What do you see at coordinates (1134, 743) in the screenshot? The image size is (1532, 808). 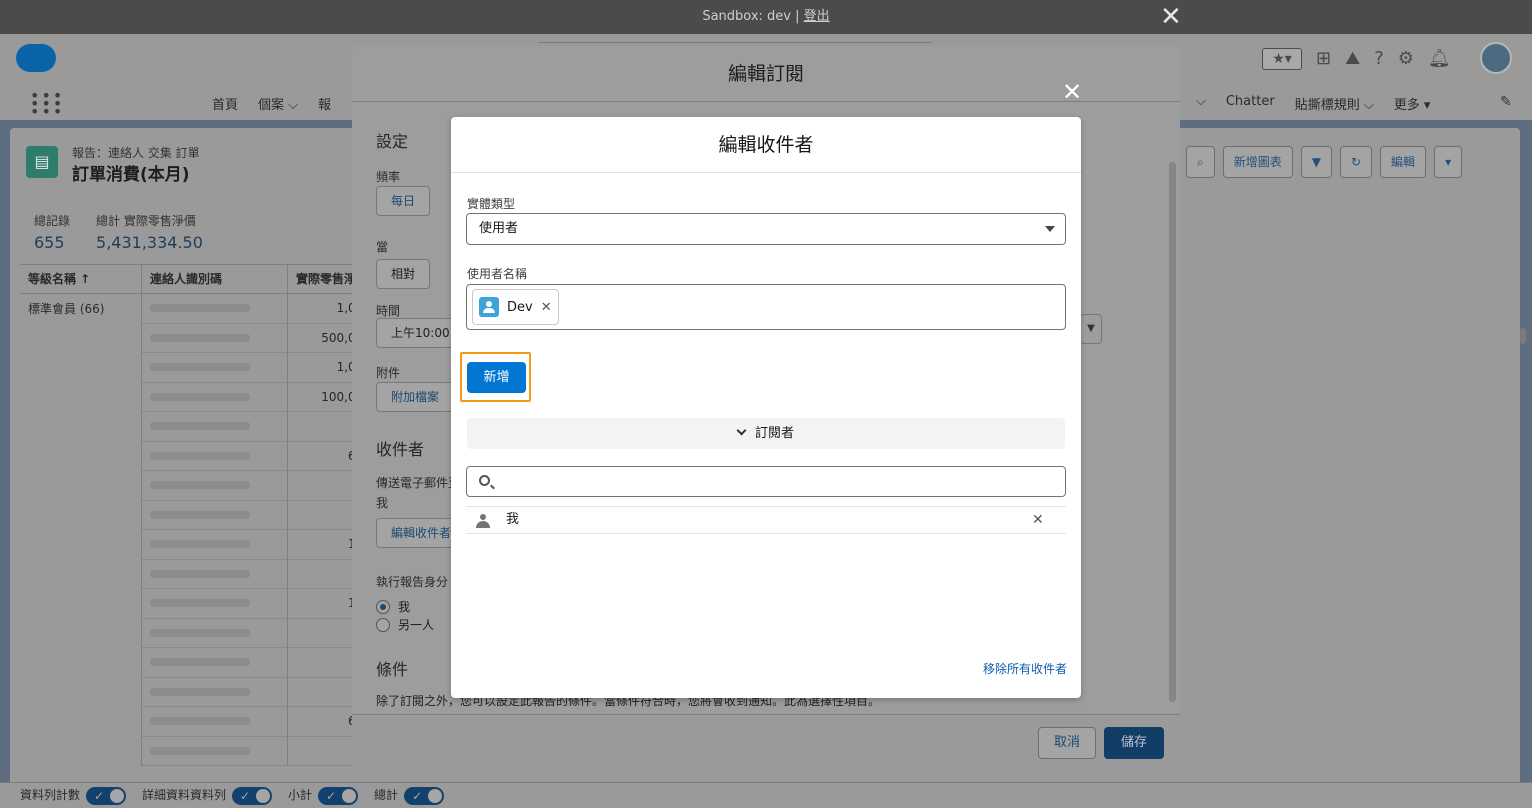 I see `save-button: 儲存` at bounding box center [1134, 743].